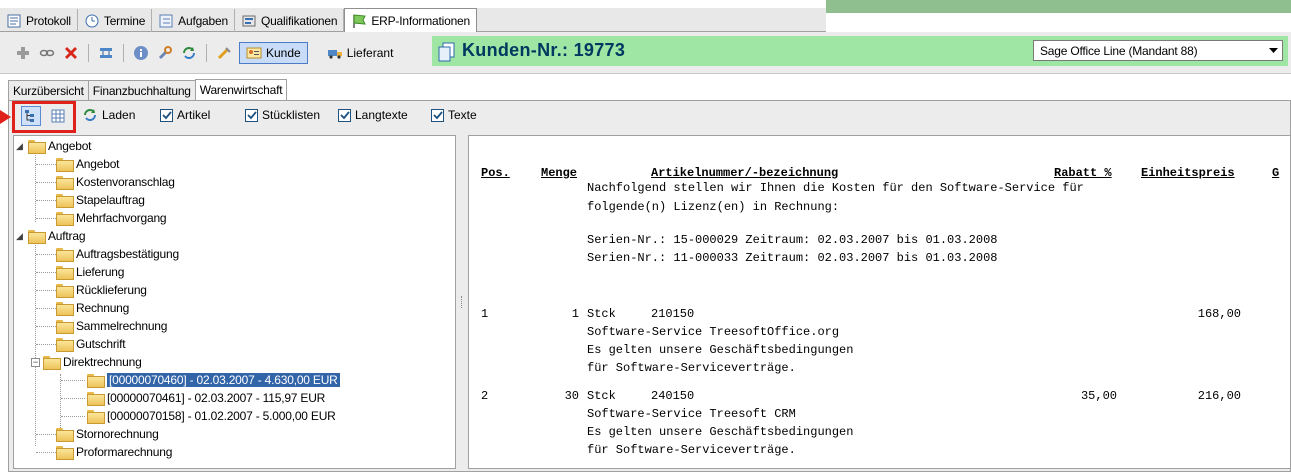 This screenshot has width=1291, height=472. What do you see at coordinates (67, 236) in the screenshot?
I see `tree-node-label: Auftrag` at bounding box center [67, 236].